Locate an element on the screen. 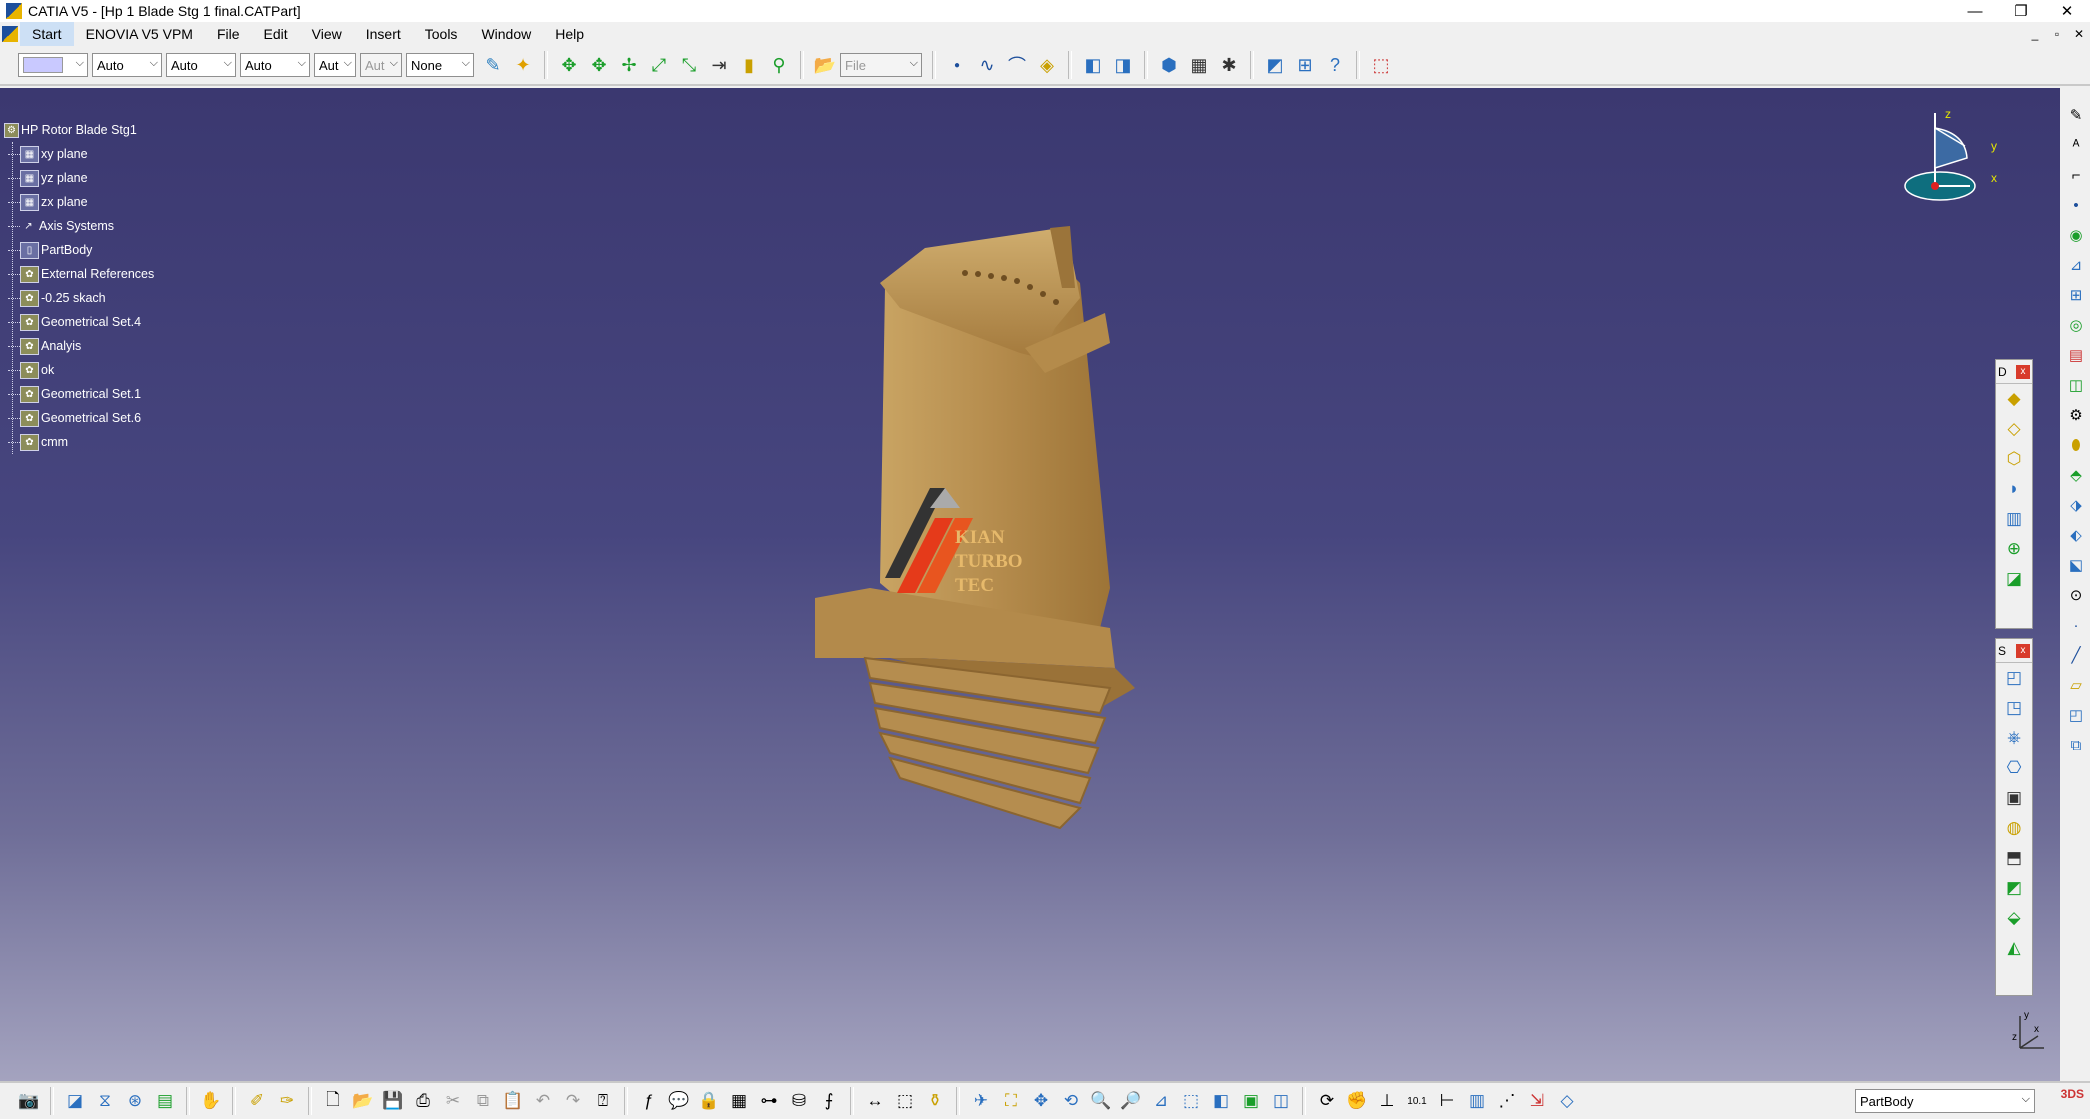 The image size is (2090, 1119). copy-icon: ⧉ is located at coordinates (483, 1101).